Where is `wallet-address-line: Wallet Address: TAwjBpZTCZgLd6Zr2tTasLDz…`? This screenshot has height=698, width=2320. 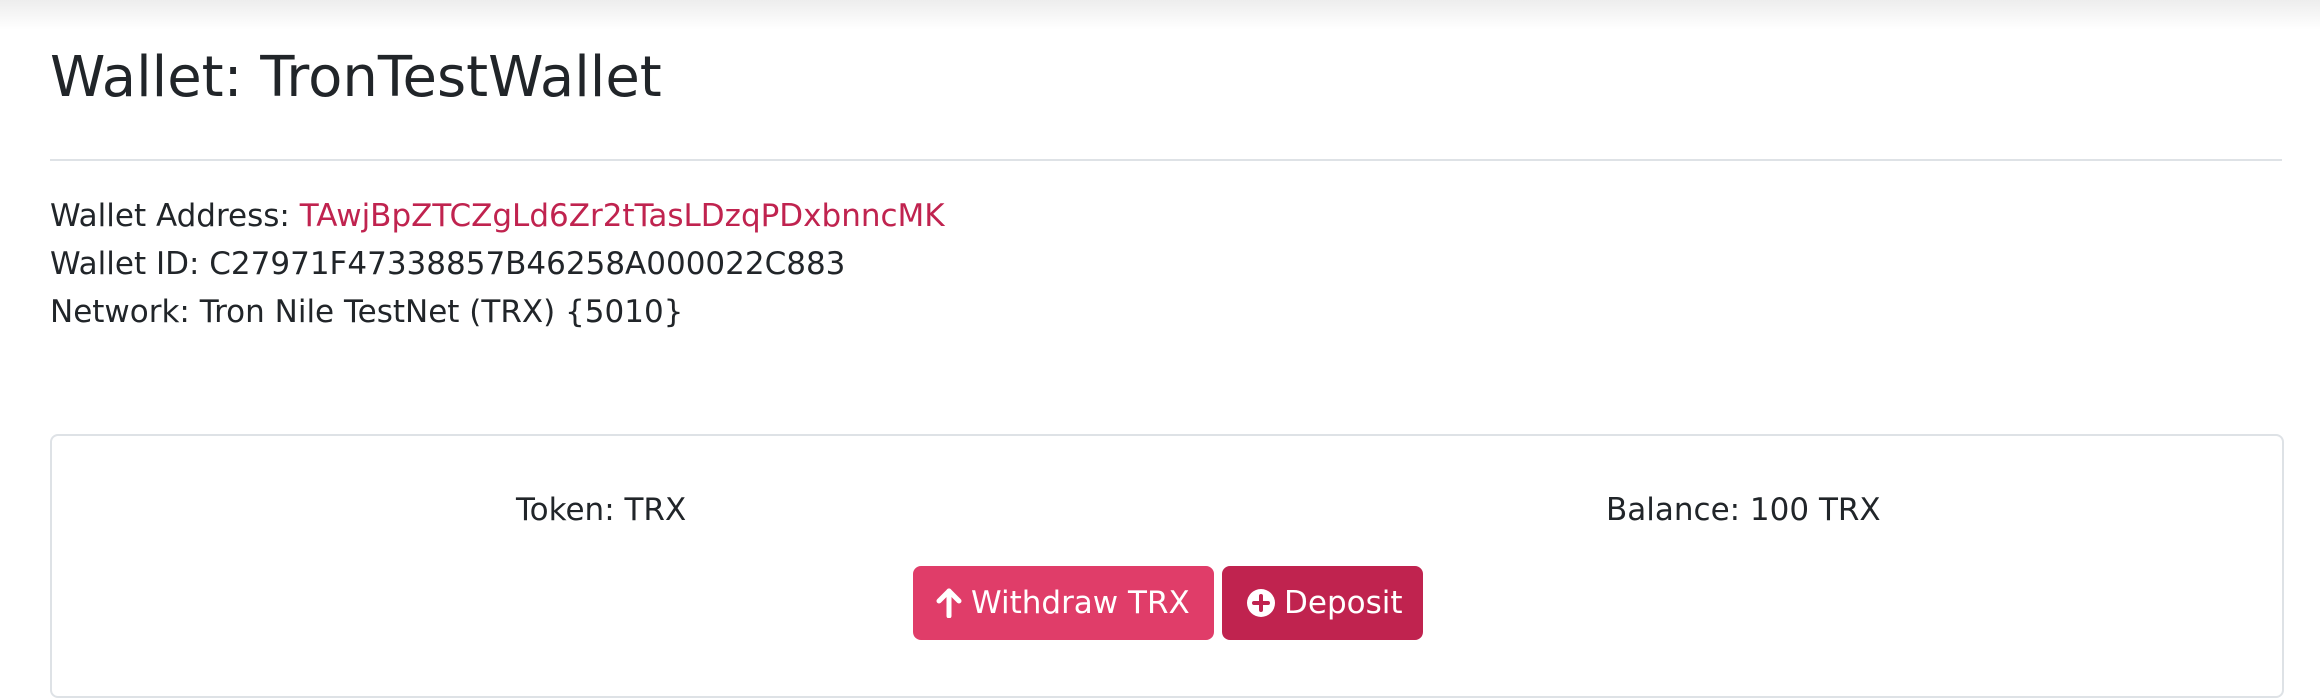 wallet-address-line: Wallet Address: TAwjBpZTCZgLd6Zr2tTasLDz… is located at coordinates (497, 216).